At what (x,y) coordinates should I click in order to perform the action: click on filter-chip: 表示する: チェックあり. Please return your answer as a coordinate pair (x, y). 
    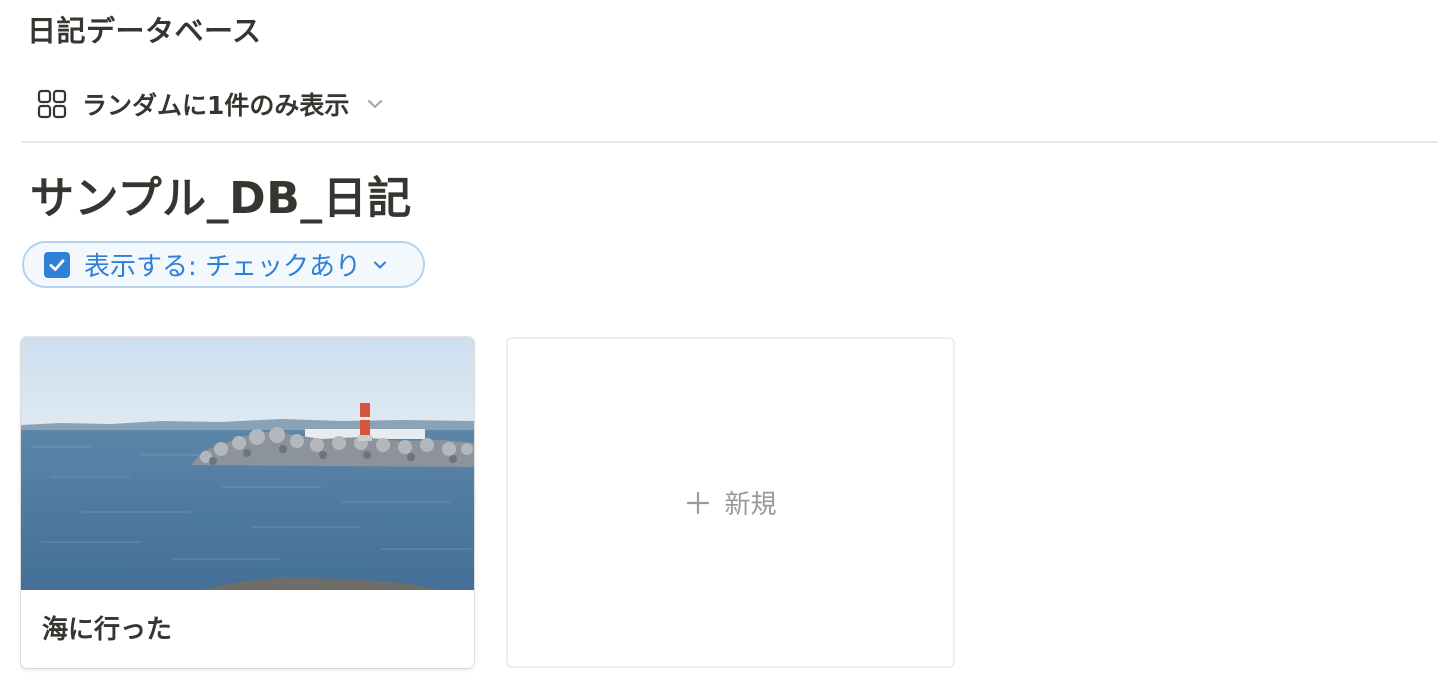
    Looking at the image, I should click on (223, 264).